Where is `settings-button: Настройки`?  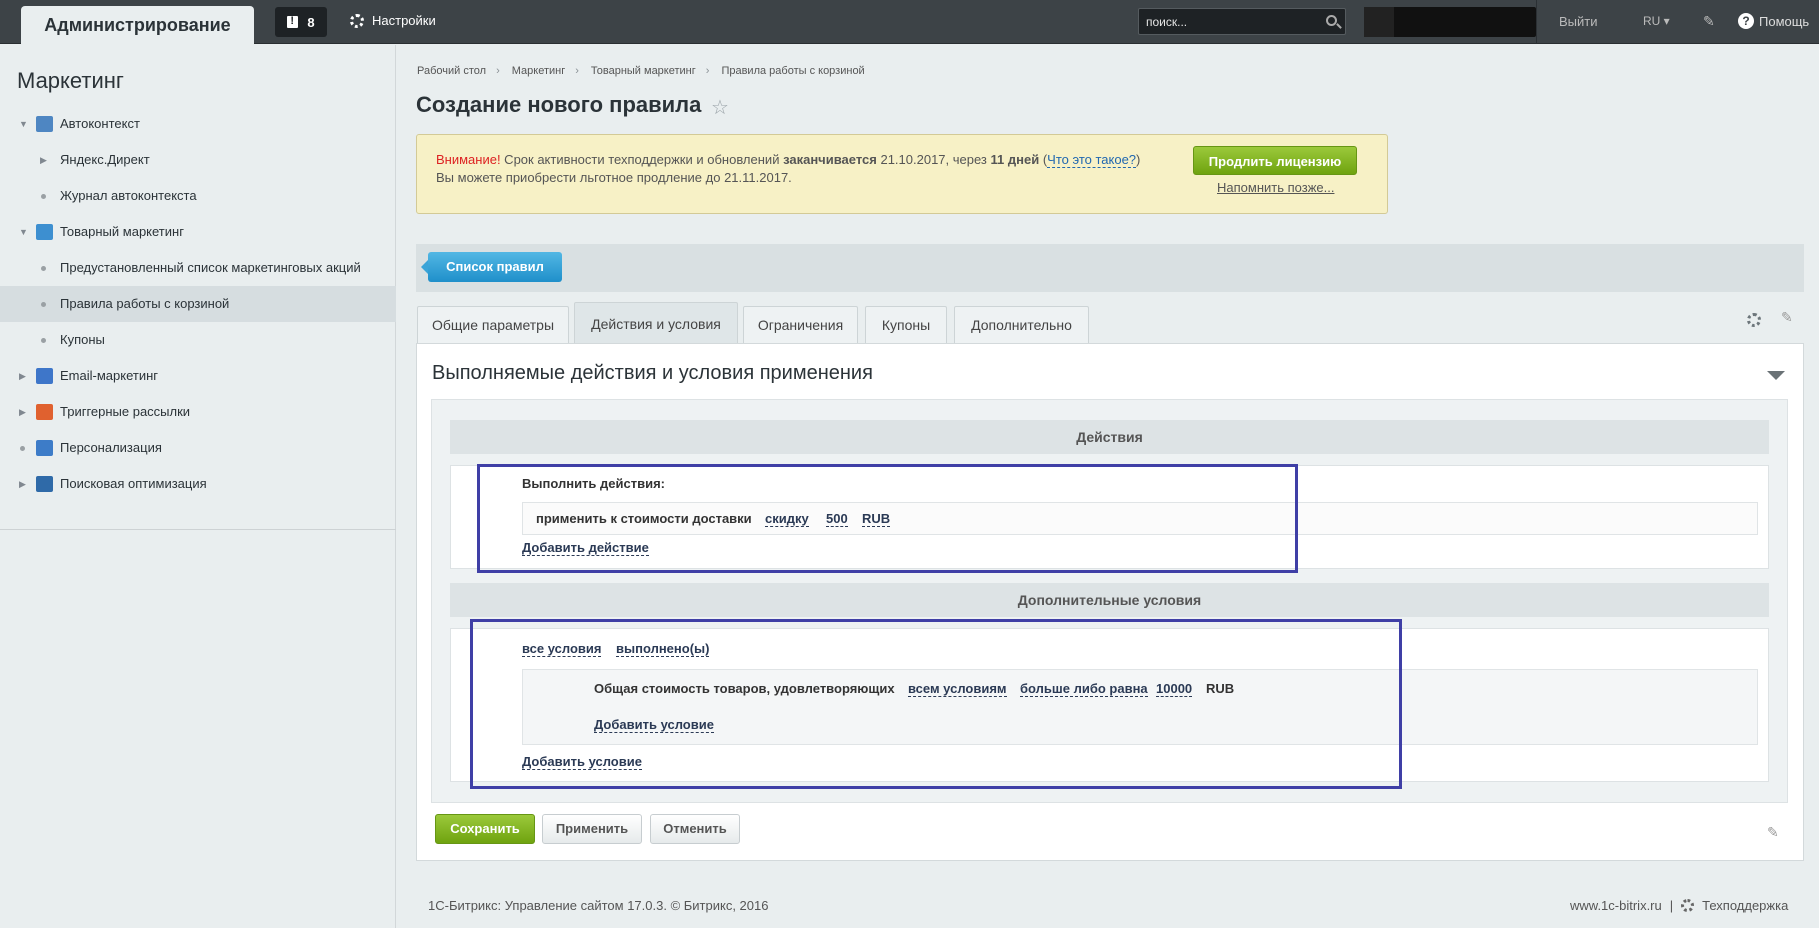 settings-button: Настройки is located at coordinates (393, 20).